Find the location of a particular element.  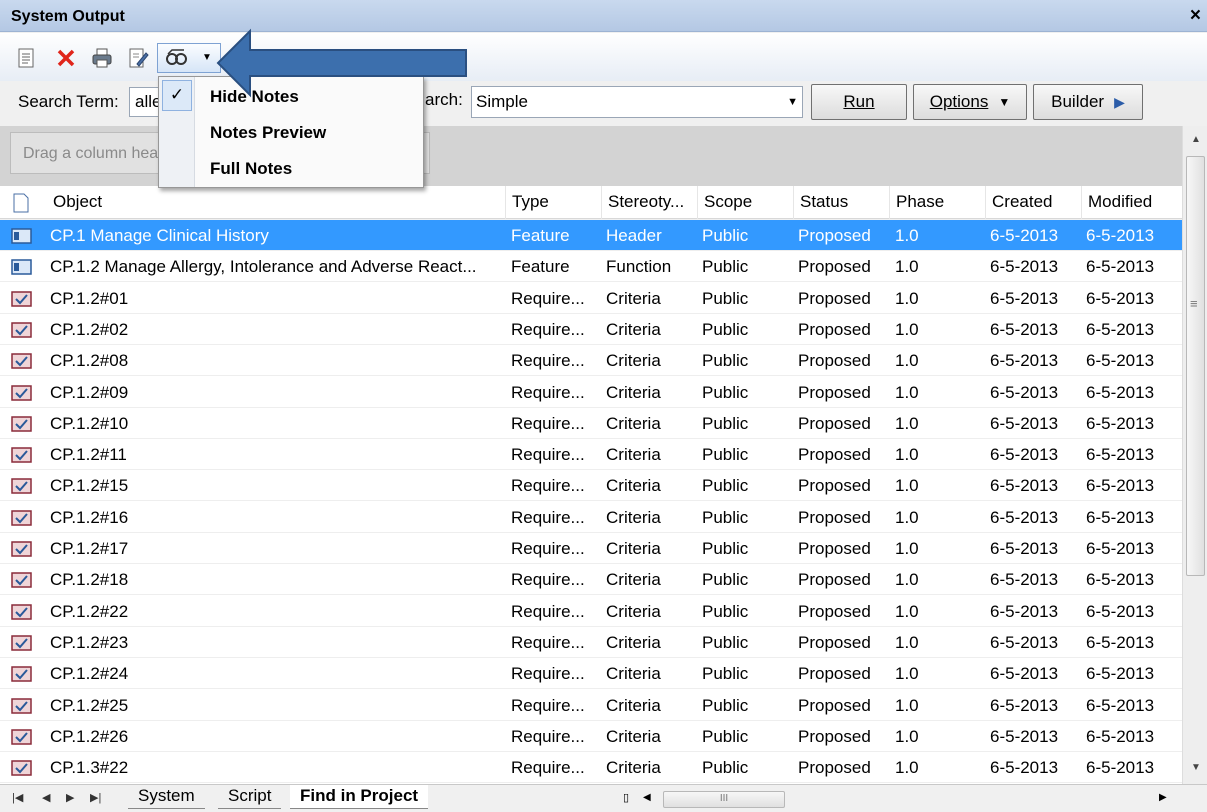

search-type-select: Simple ▼ is located at coordinates (637, 102).